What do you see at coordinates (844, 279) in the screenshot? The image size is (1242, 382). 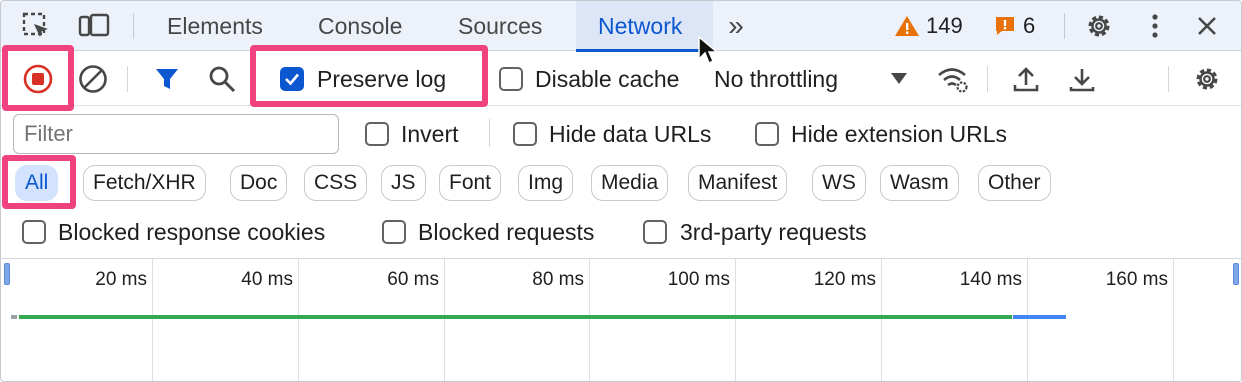 I see `timeline-tick-label: 120 ms` at bounding box center [844, 279].